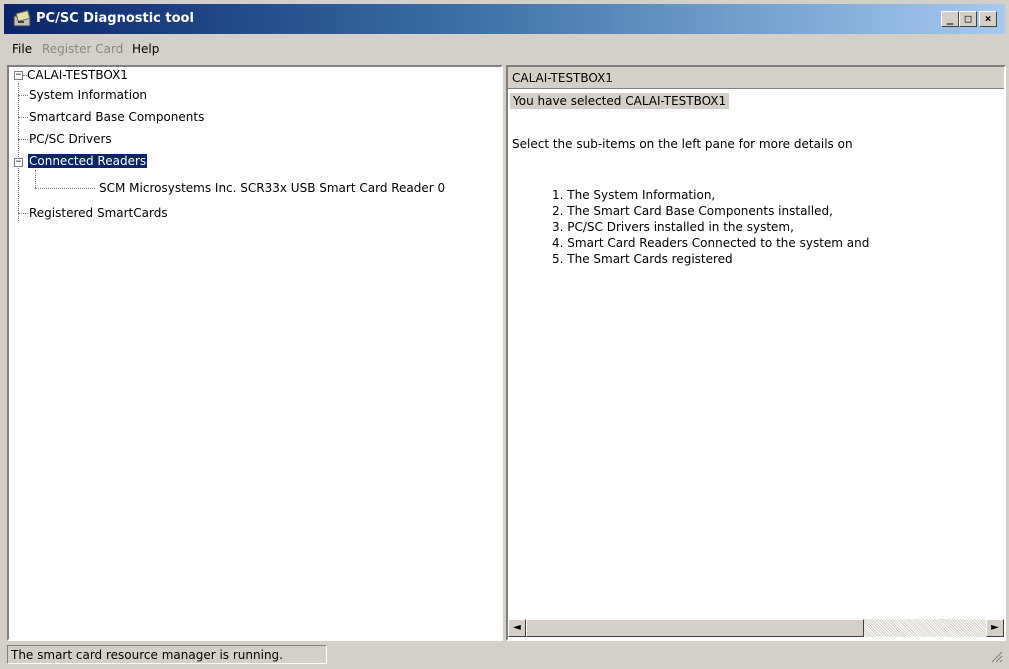 This screenshot has height=669, width=1009. I want to click on list-item: 5. The Smart Cards registered, so click(642, 259).